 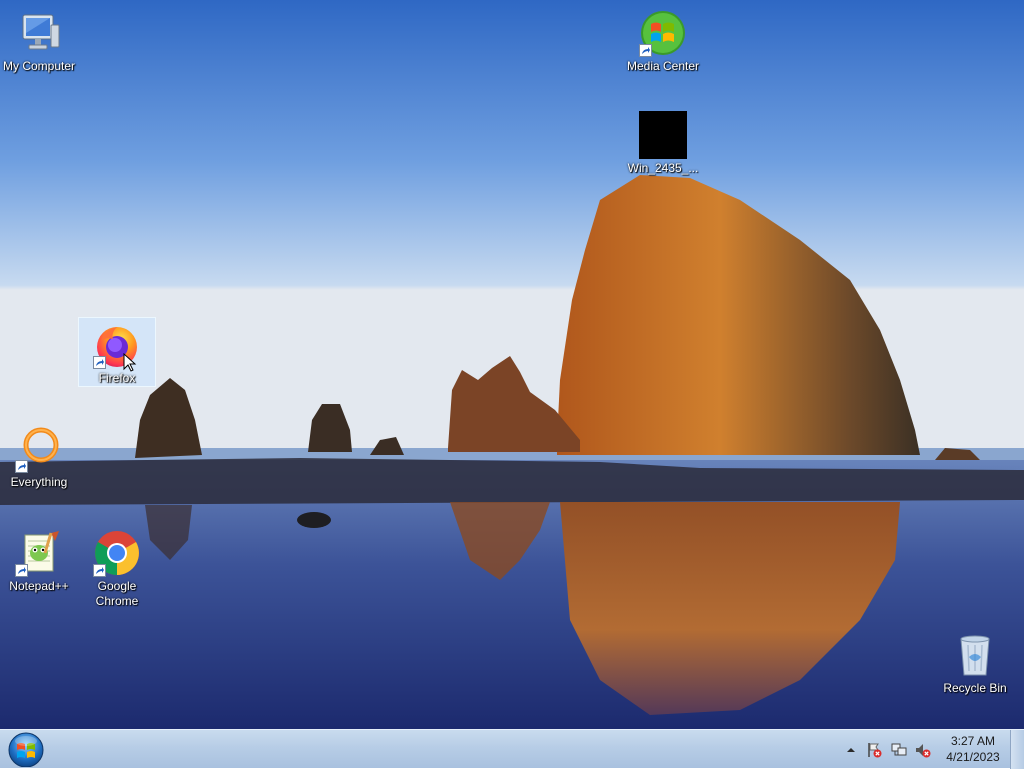 I want to click on recycle-bin-desktop-icon: Recycle Bin, so click(x=975, y=662).